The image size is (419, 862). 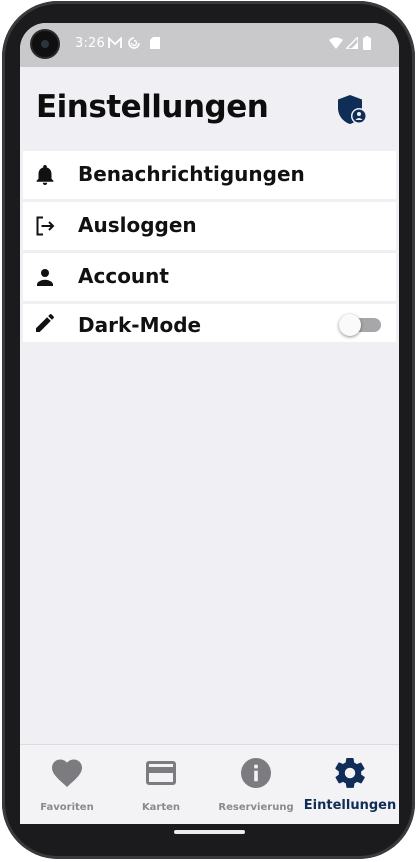 I want to click on toggle-knob, so click(x=350, y=325).